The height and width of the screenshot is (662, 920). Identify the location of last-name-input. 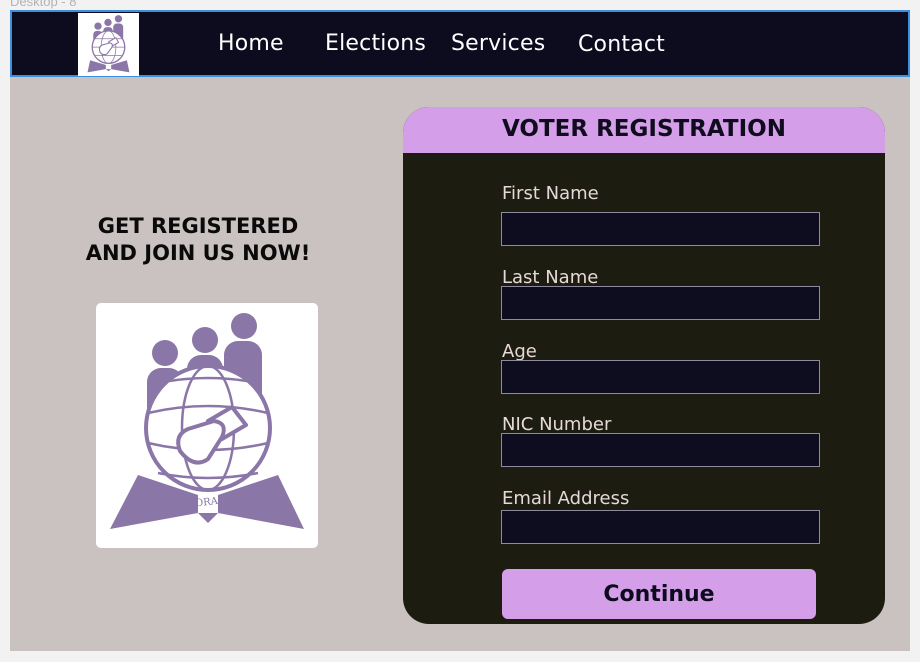
(660, 303).